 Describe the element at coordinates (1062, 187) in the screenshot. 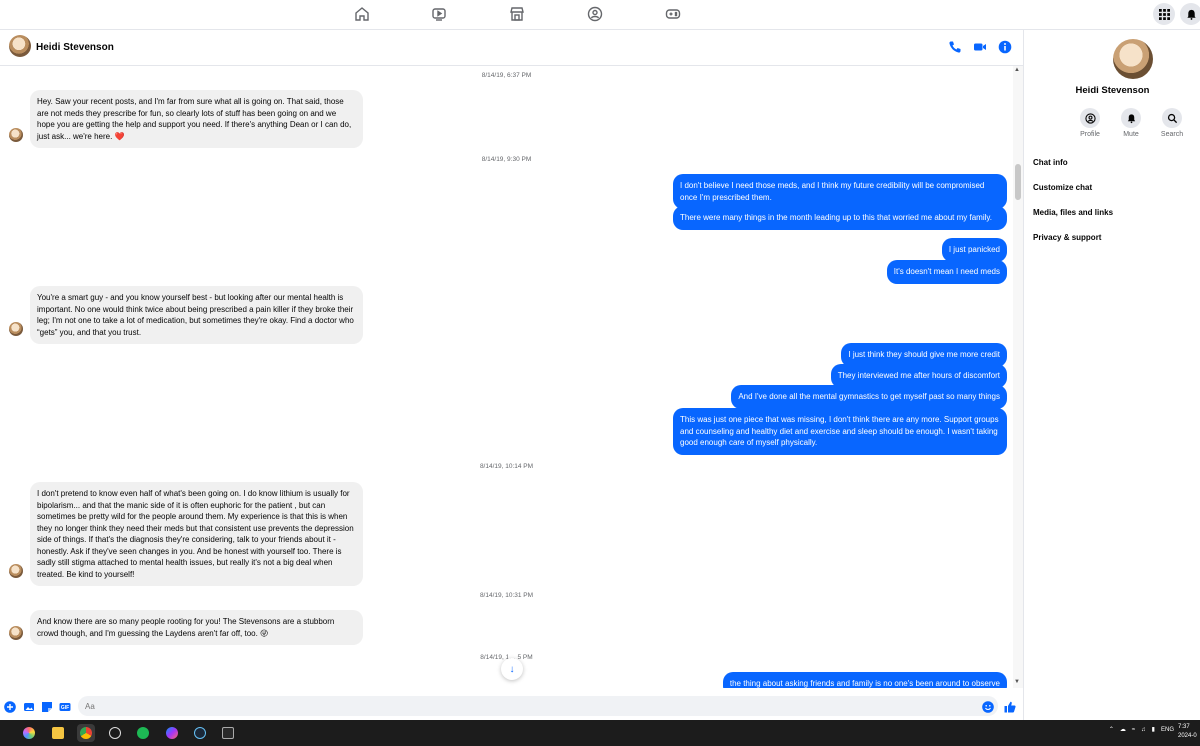

I see `customize-chat-item: Customize chat` at that location.